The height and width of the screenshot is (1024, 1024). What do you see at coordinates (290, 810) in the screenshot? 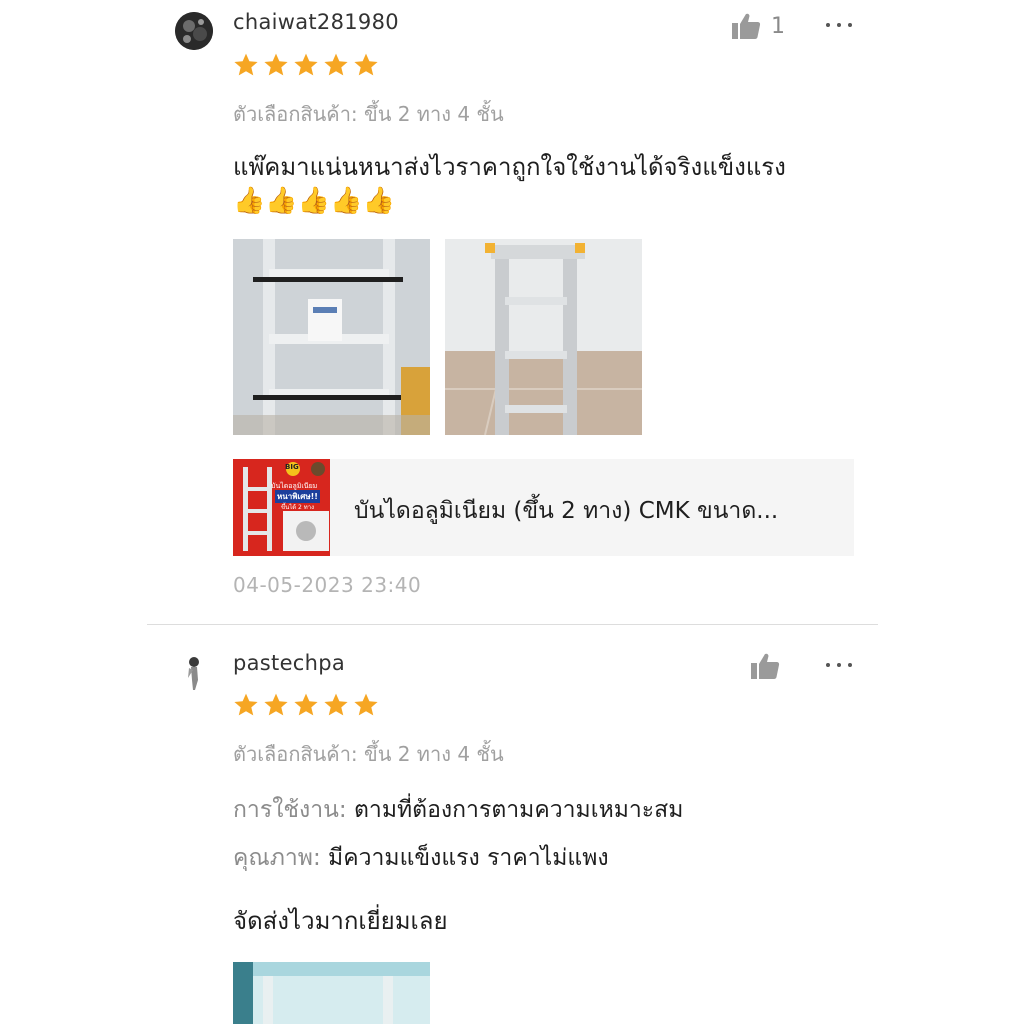
I see `attribute-key: การใช้งาน:` at bounding box center [290, 810].